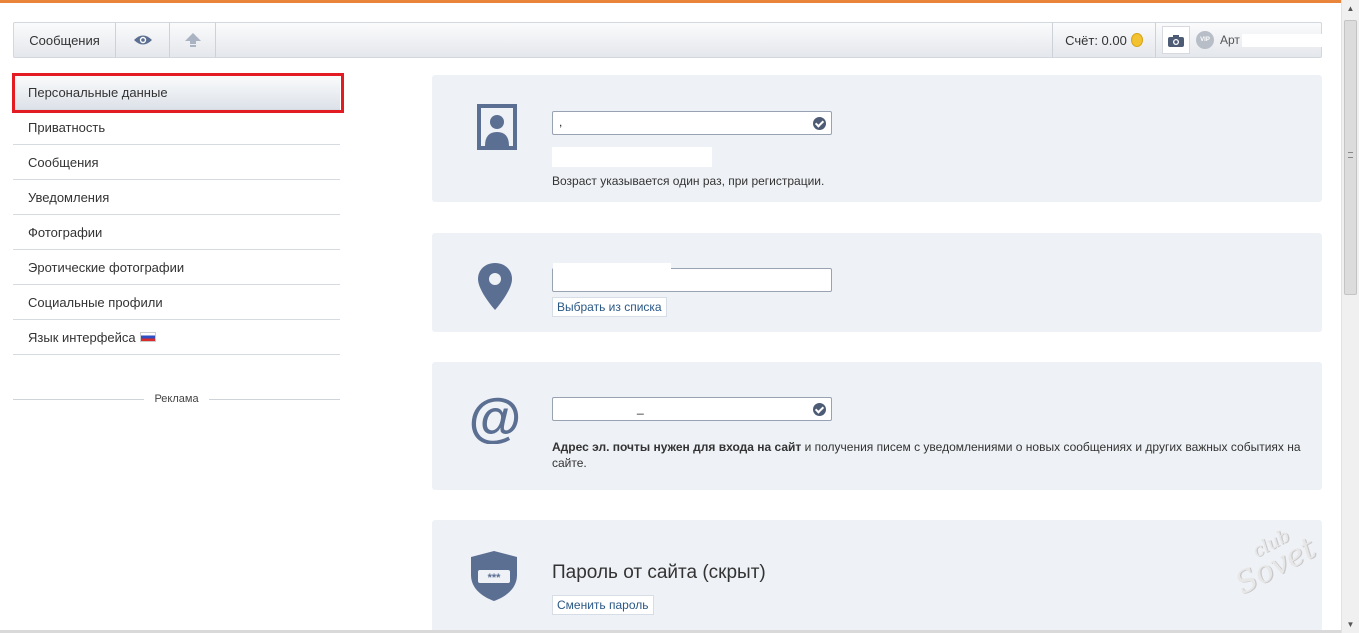 This screenshot has height=633, width=1359. What do you see at coordinates (1350, 316) in the screenshot?
I see `vertical-scrollbar: ▲ ▼` at bounding box center [1350, 316].